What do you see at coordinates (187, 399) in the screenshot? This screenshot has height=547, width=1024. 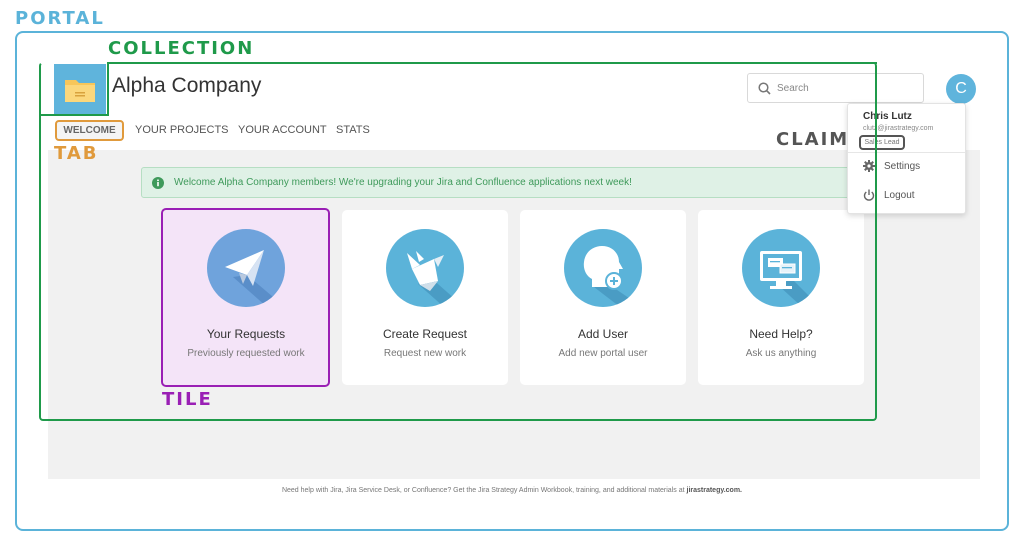 I see `tile-annotation-label: TILE` at bounding box center [187, 399].